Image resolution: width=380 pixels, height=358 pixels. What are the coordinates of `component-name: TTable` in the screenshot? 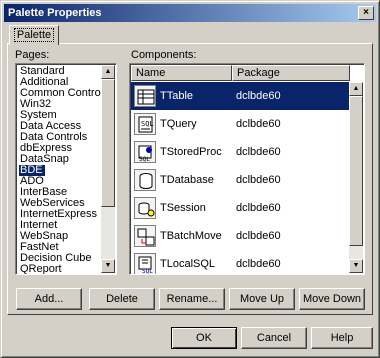 It's located at (177, 96).